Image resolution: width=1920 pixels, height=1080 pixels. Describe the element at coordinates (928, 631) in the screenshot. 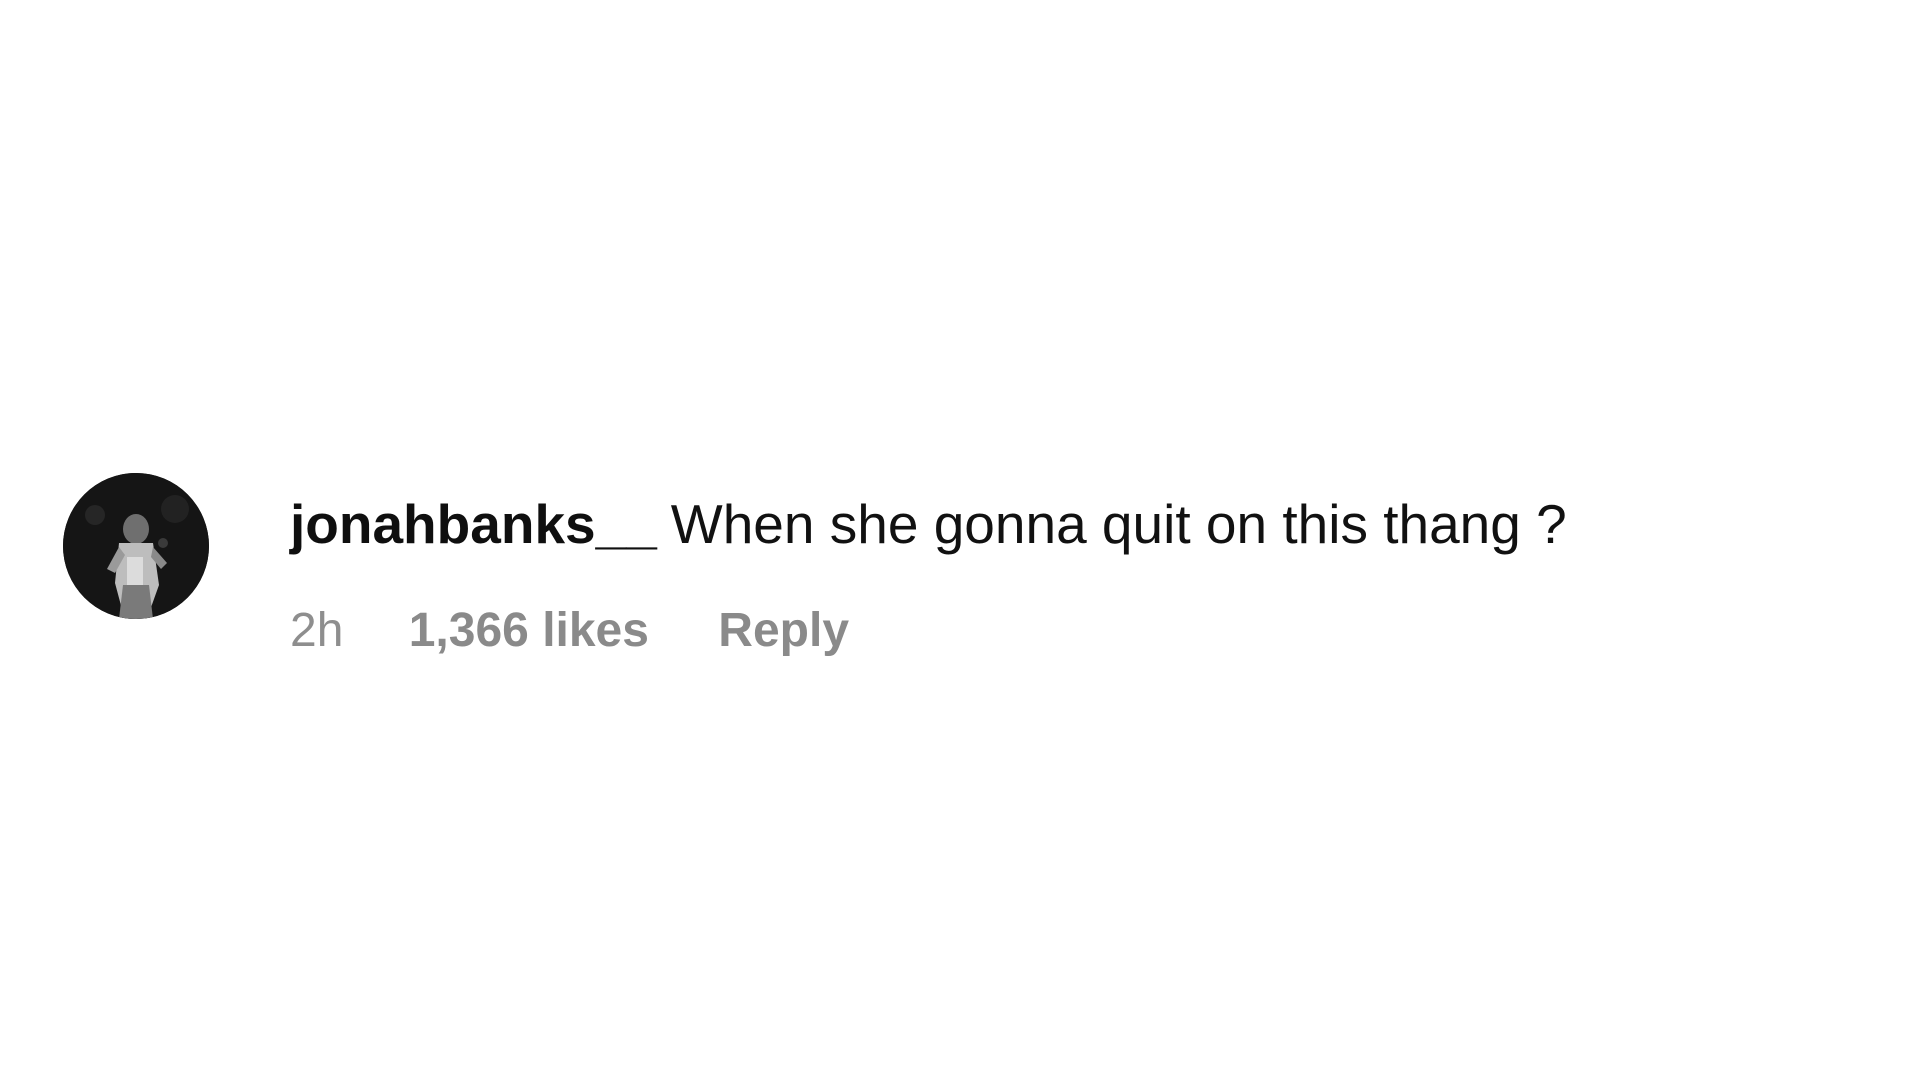

I see `comment-meta: 2h 1,366 likes Reply` at that location.